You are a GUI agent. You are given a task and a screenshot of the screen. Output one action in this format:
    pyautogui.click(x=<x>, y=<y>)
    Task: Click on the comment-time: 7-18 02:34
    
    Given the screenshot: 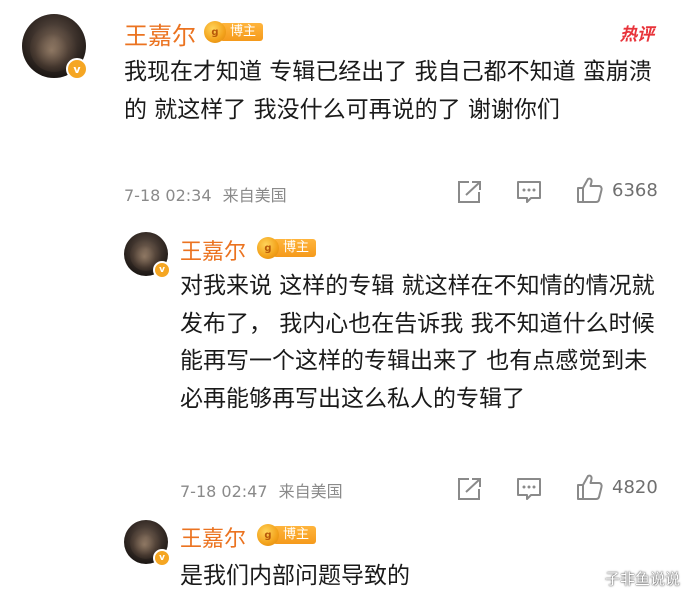 What is the action you would take?
    pyautogui.click(x=168, y=195)
    